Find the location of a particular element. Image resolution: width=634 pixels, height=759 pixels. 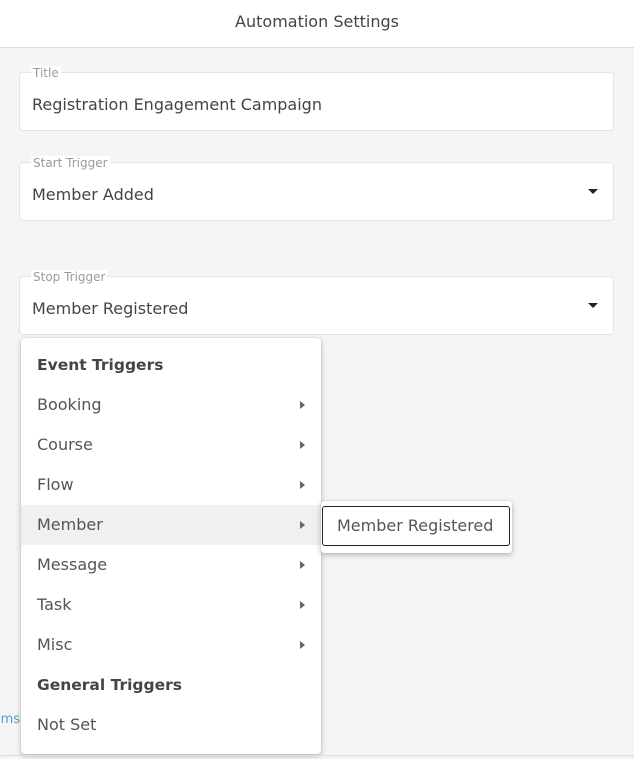

submenu-item-member-registered: Member Registered is located at coordinates (416, 526).